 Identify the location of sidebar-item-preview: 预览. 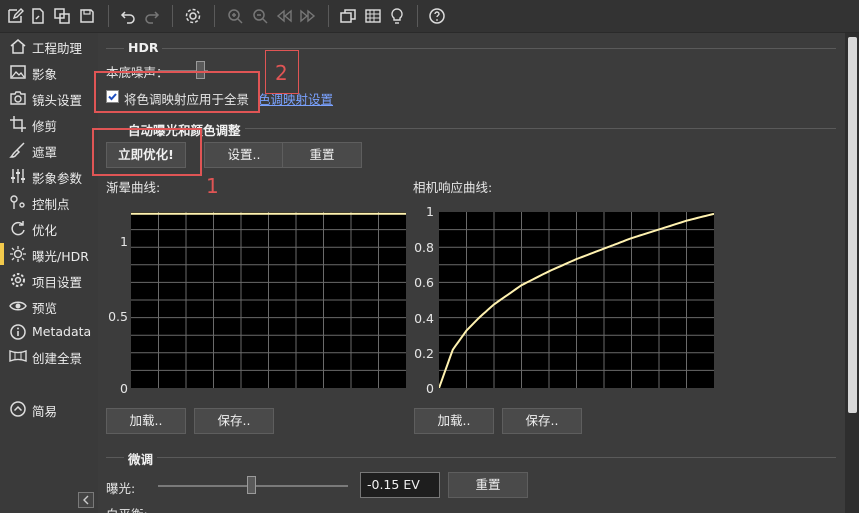
(49, 306).